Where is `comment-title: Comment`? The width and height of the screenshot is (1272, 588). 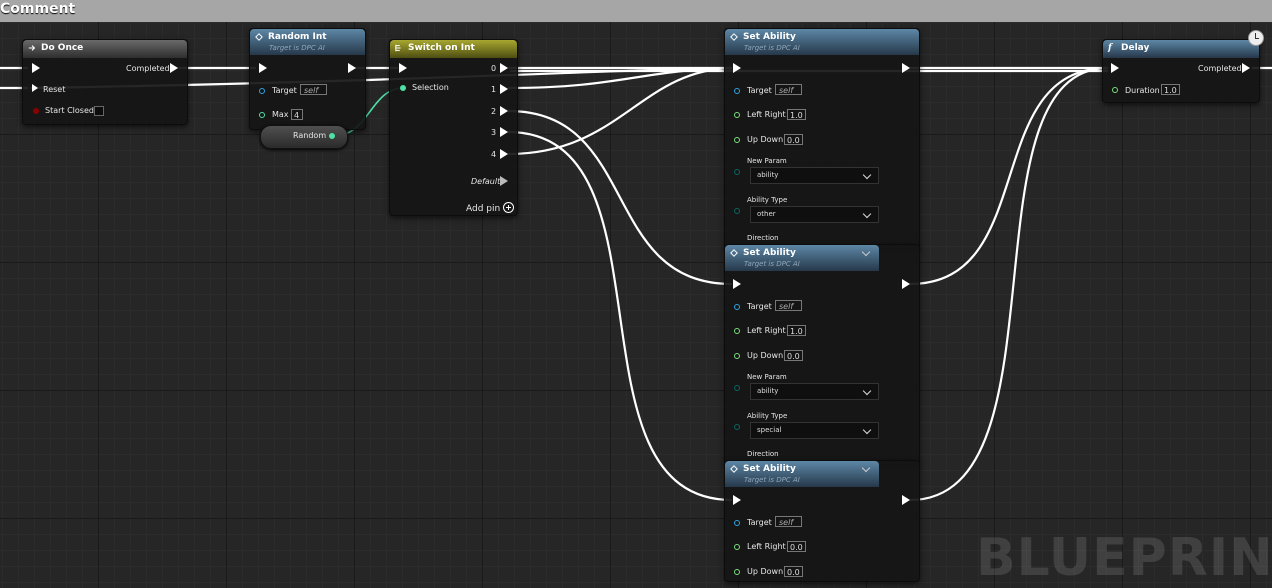
comment-title: Comment is located at coordinates (37, 9).